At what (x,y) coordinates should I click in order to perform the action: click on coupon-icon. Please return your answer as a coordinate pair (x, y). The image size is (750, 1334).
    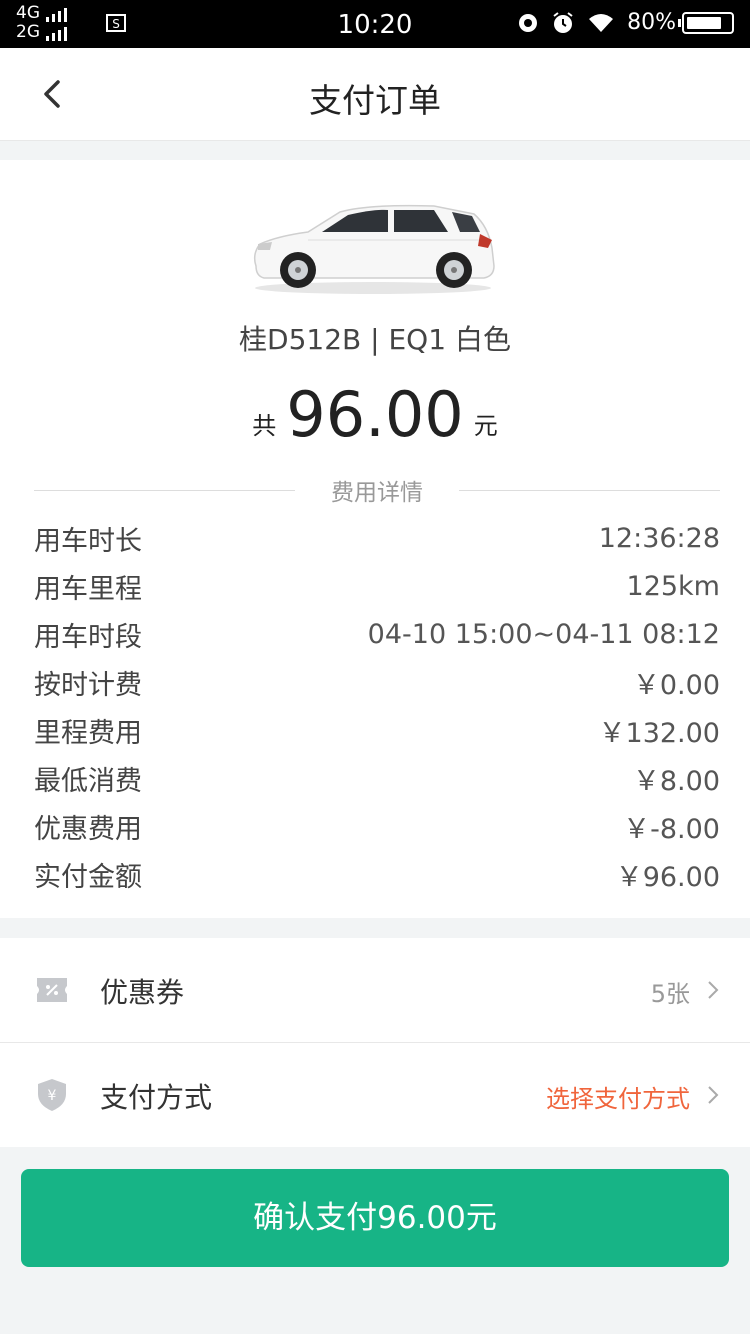
    Looking at the image, I should click on (52, 990).